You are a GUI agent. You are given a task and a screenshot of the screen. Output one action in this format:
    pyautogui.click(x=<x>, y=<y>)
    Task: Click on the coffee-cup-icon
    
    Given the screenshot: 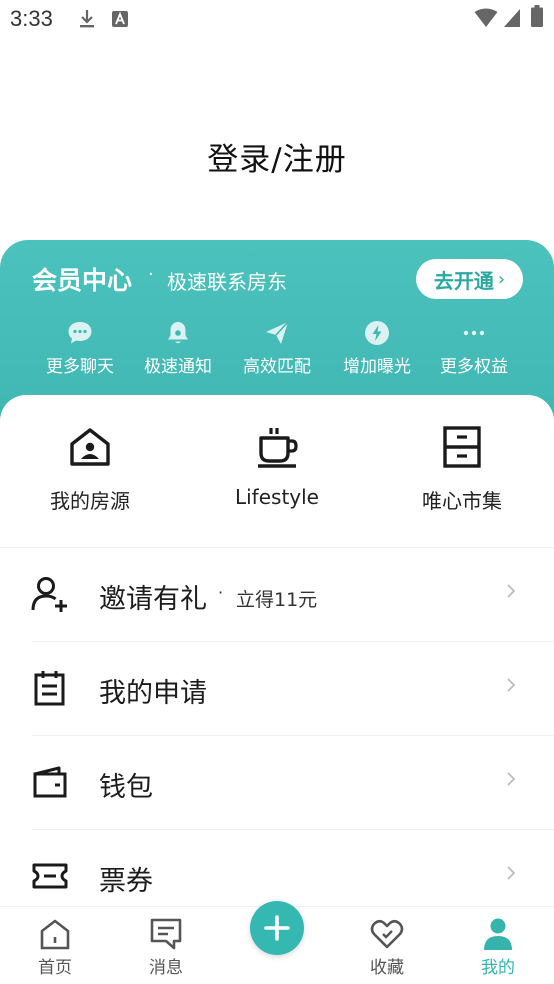 What is the action you would take?
    pyautogui.click(x=278, y=448)
    